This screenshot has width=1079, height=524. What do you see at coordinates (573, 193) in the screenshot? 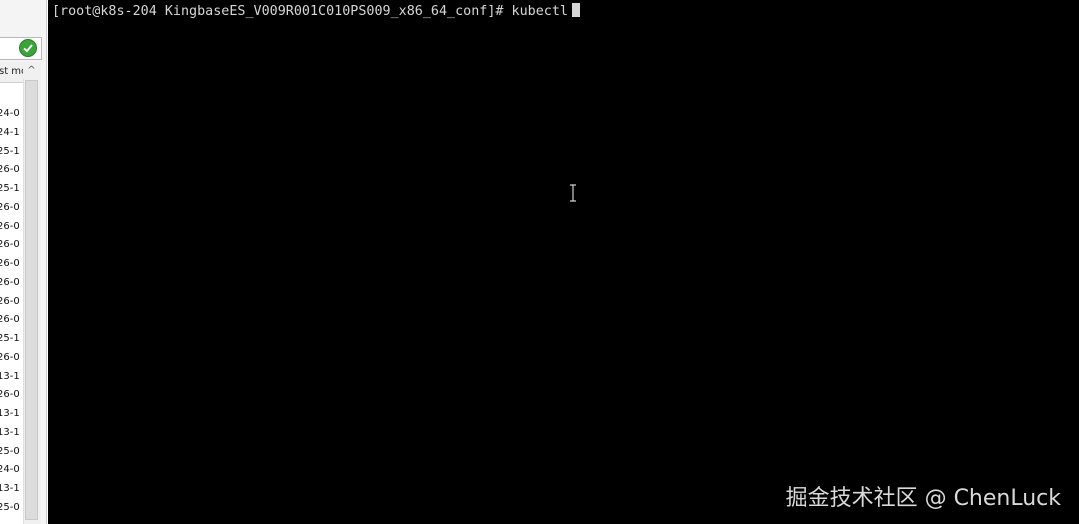
I see `text-ibeam-cursor-icon` at bounding box center [573, 193].